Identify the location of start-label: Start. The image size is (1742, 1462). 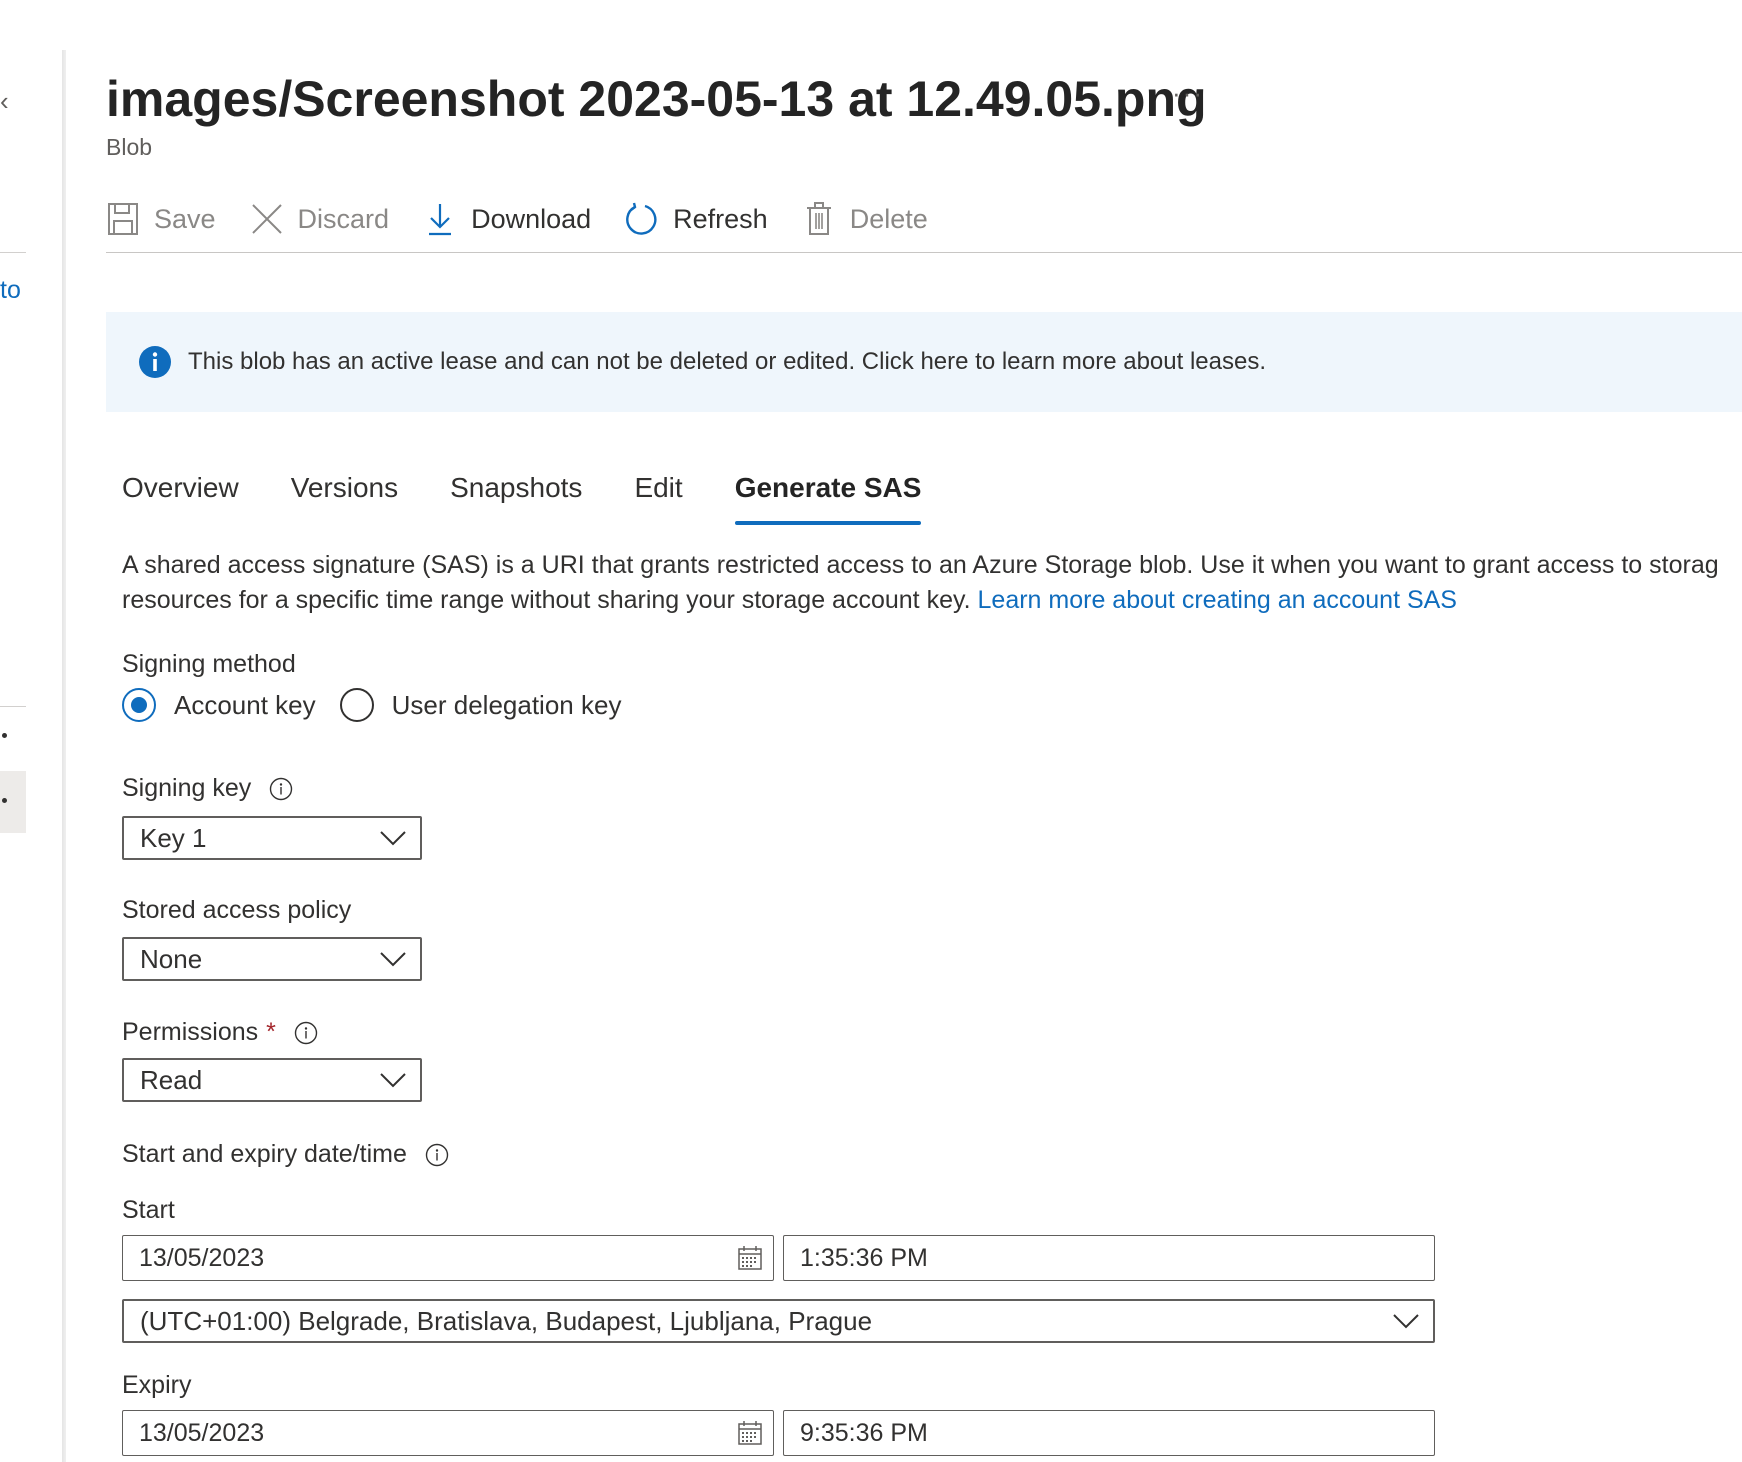
(148, 1210).